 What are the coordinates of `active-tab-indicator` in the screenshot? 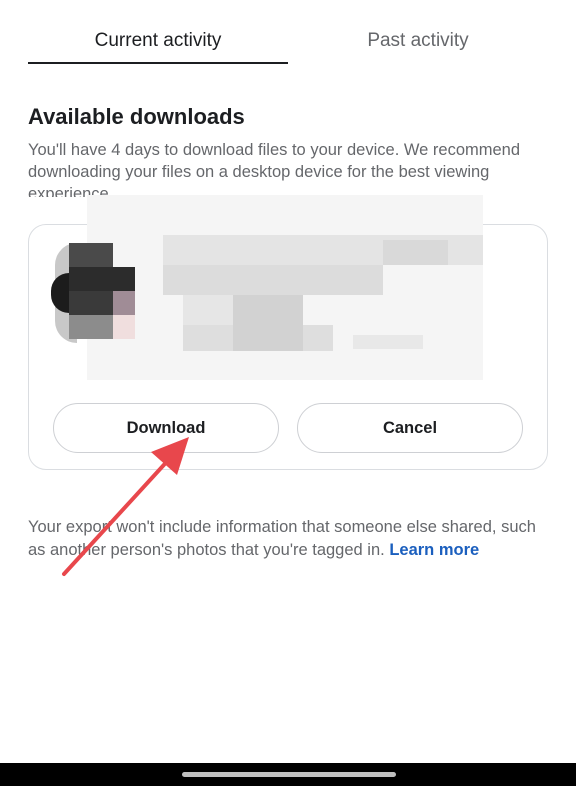 It's located at (158, 63).